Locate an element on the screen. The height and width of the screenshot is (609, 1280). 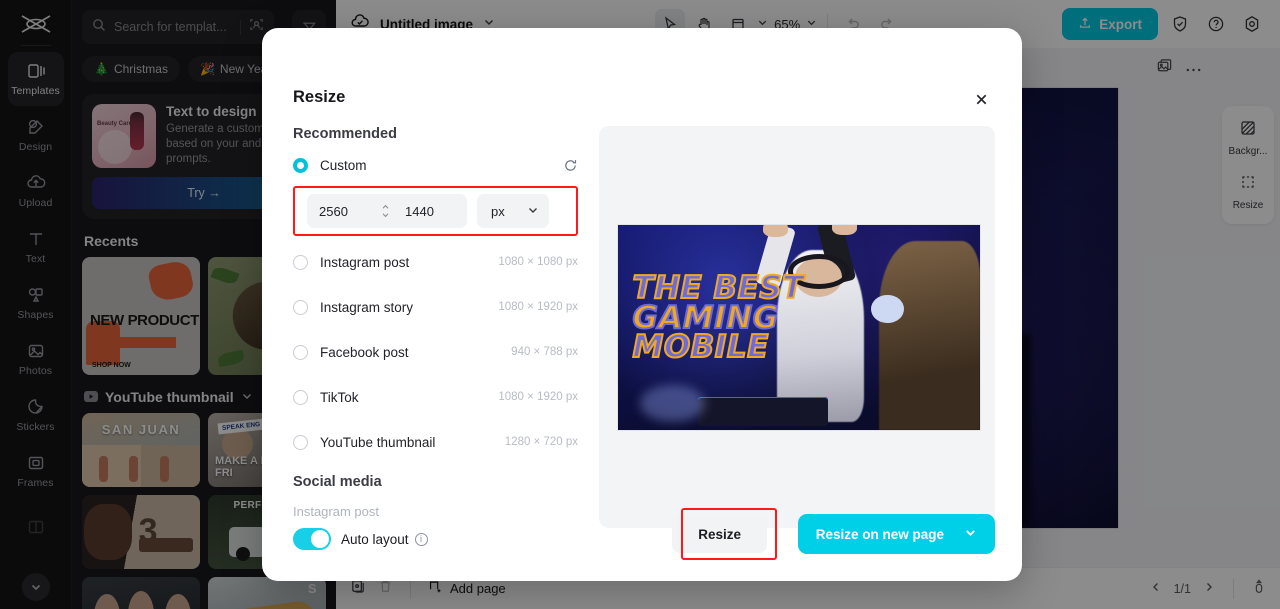
radio-custom is located at coordinates (300, 165).